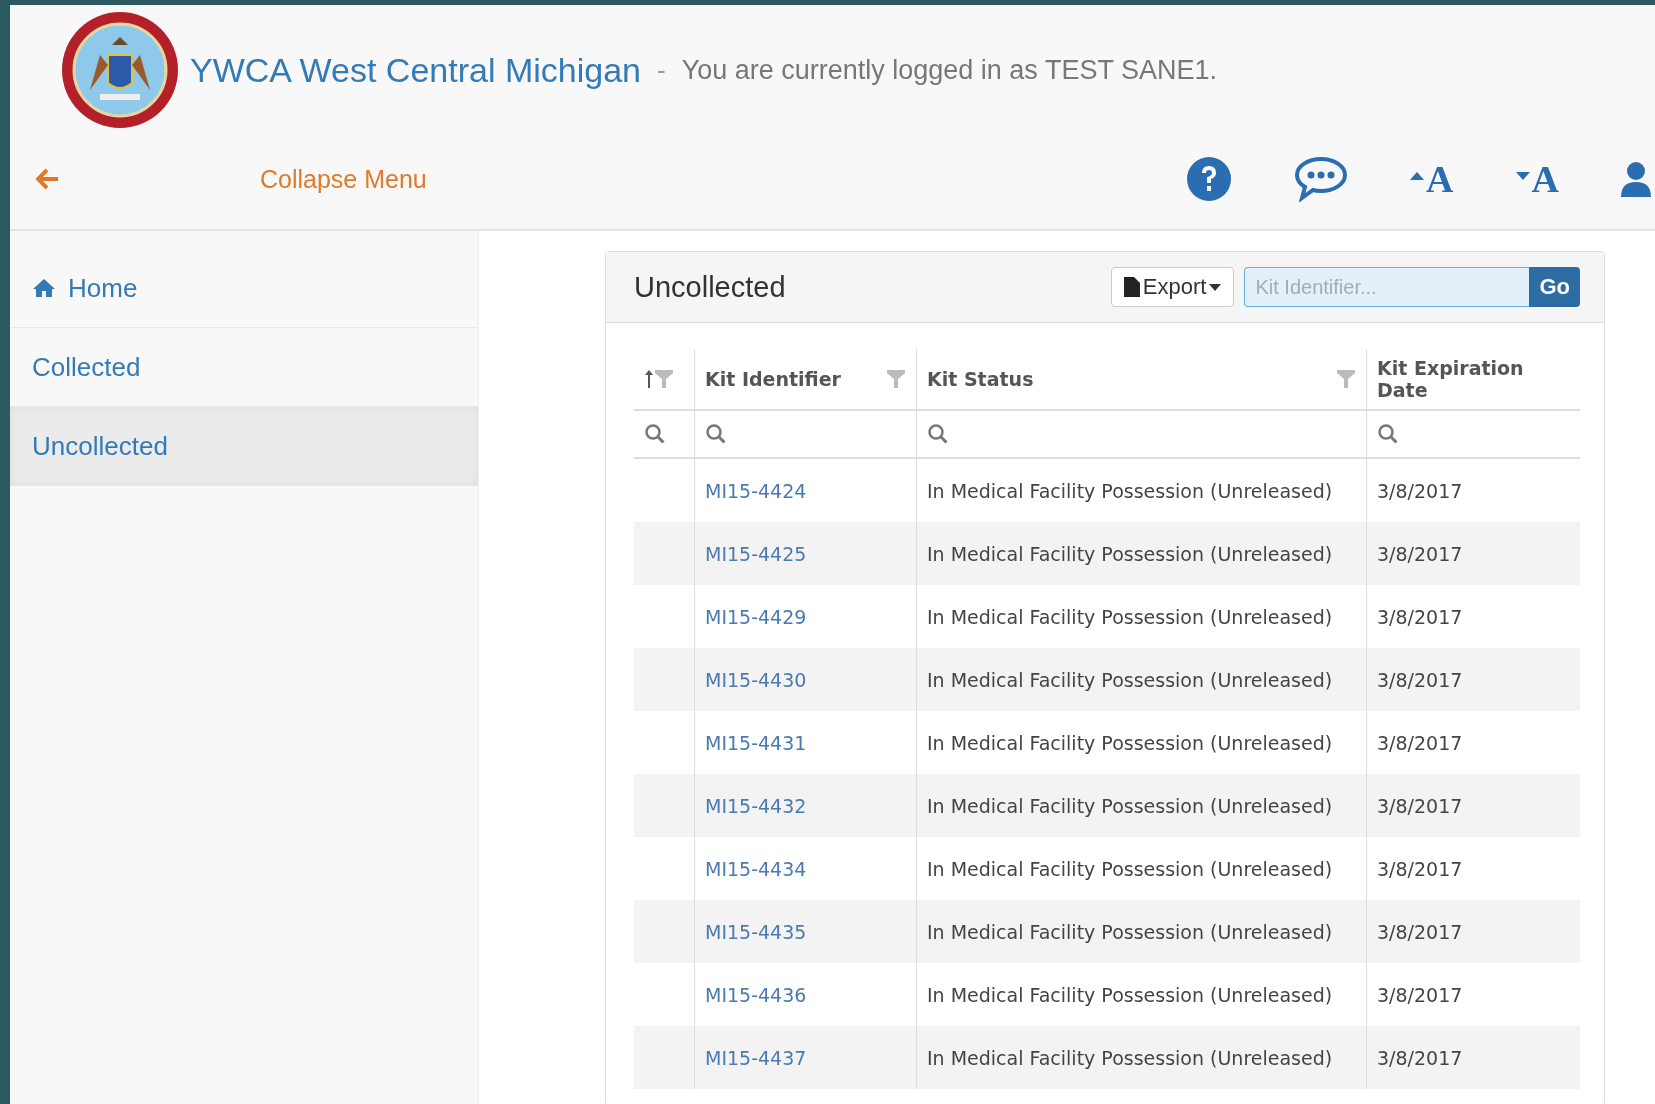 The height and width of the screenshot is (1104, 1655). What do you see at coordinates (756, 679) in the screenshot?
I see `kit-identifier-link: MI15-4430` at bounding box center [756, 679].